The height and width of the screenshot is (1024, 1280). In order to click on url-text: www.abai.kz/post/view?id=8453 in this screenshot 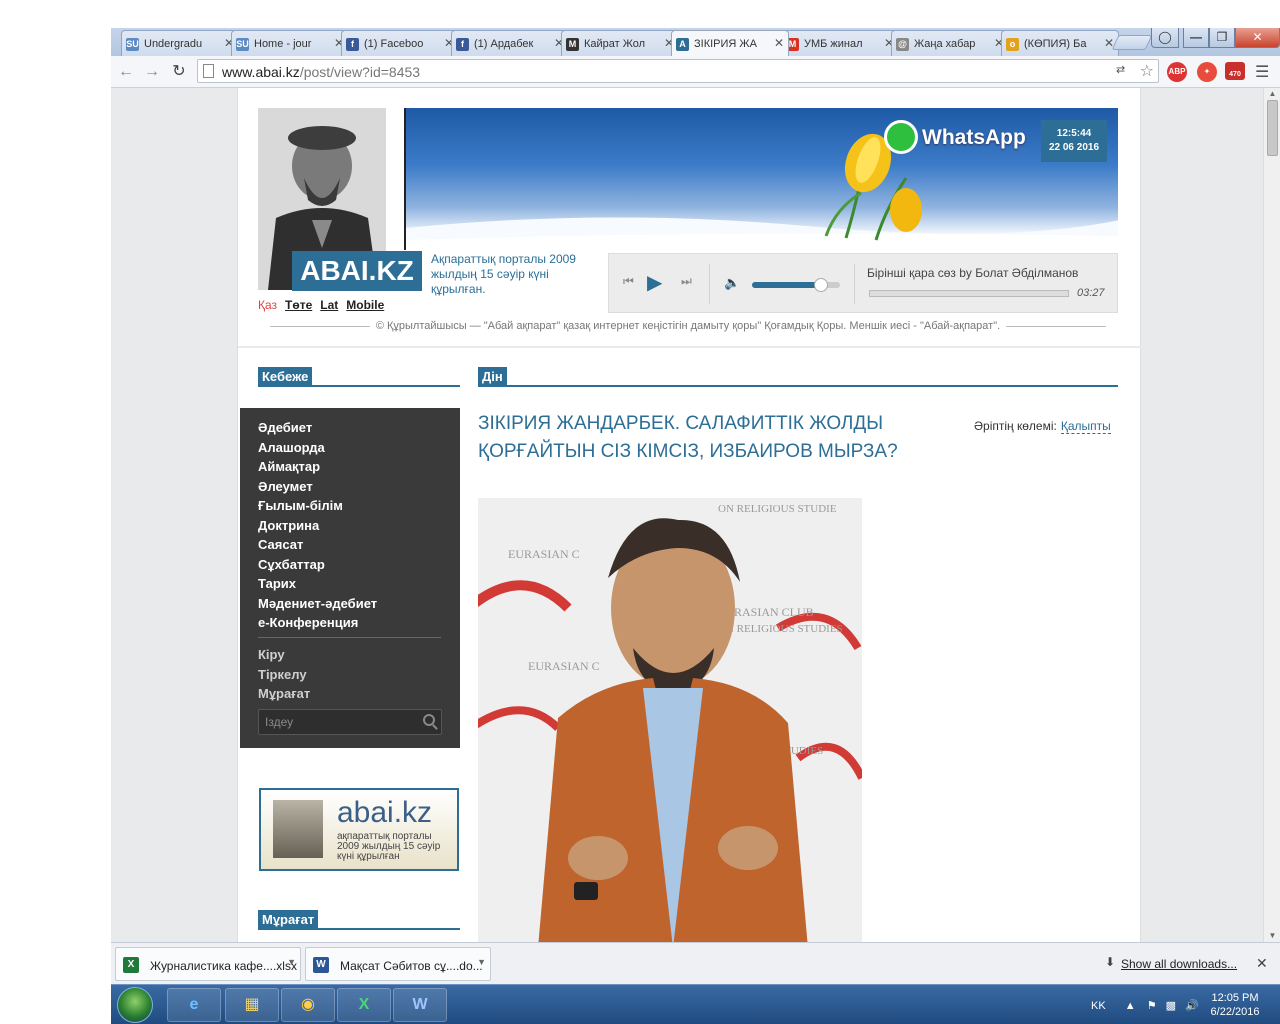, I will do `click(321, 72)`.